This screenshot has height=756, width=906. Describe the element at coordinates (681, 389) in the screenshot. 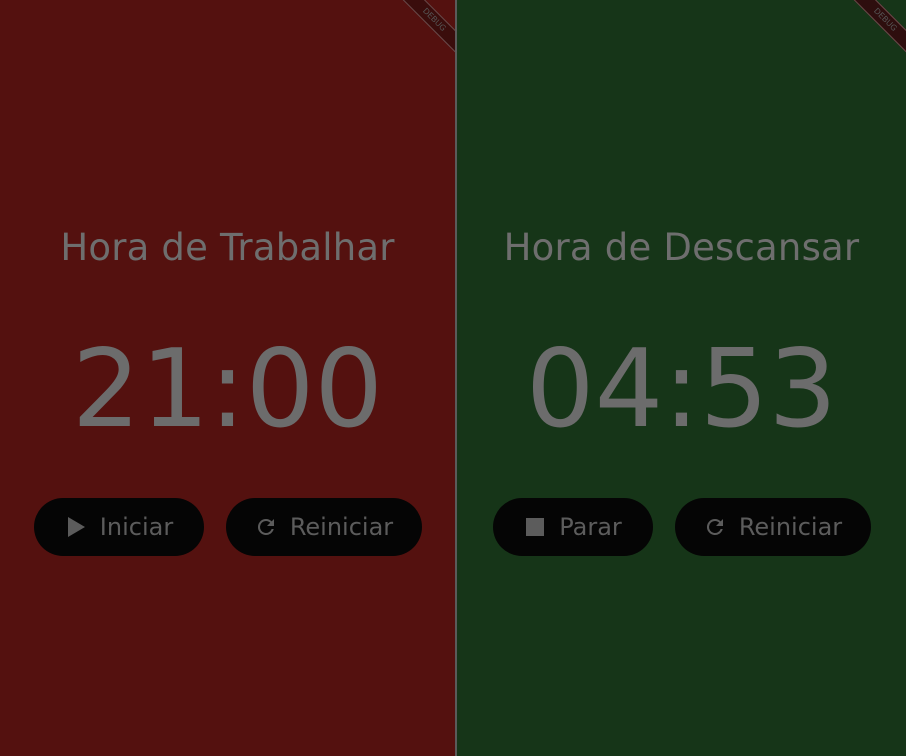

I see `rest-timer: 04:53` at that location.